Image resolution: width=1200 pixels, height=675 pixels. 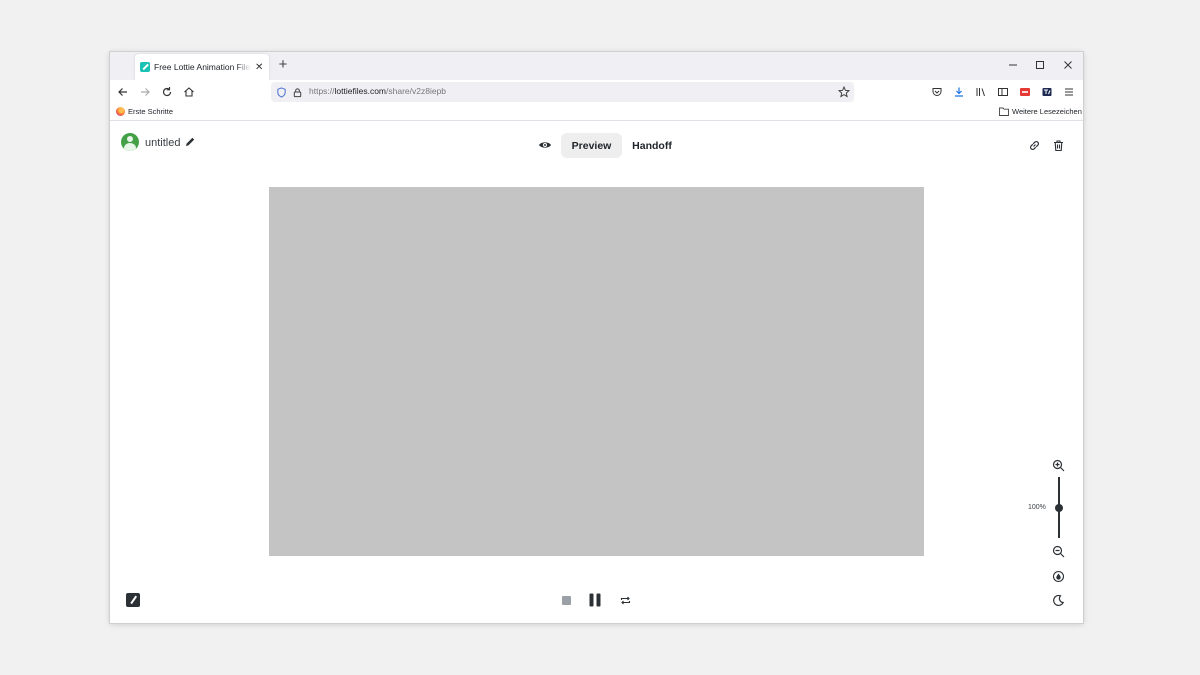 I want to click on home-icon, so click(x=189, y=92).